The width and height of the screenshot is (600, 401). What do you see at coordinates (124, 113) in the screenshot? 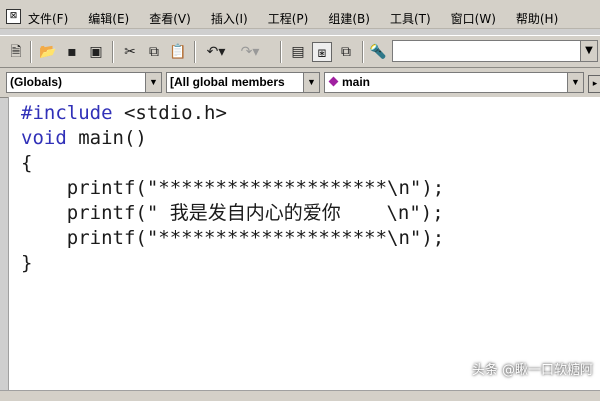
I see `code-line: #include <stdio.h>` at bounding box center [124, 113].